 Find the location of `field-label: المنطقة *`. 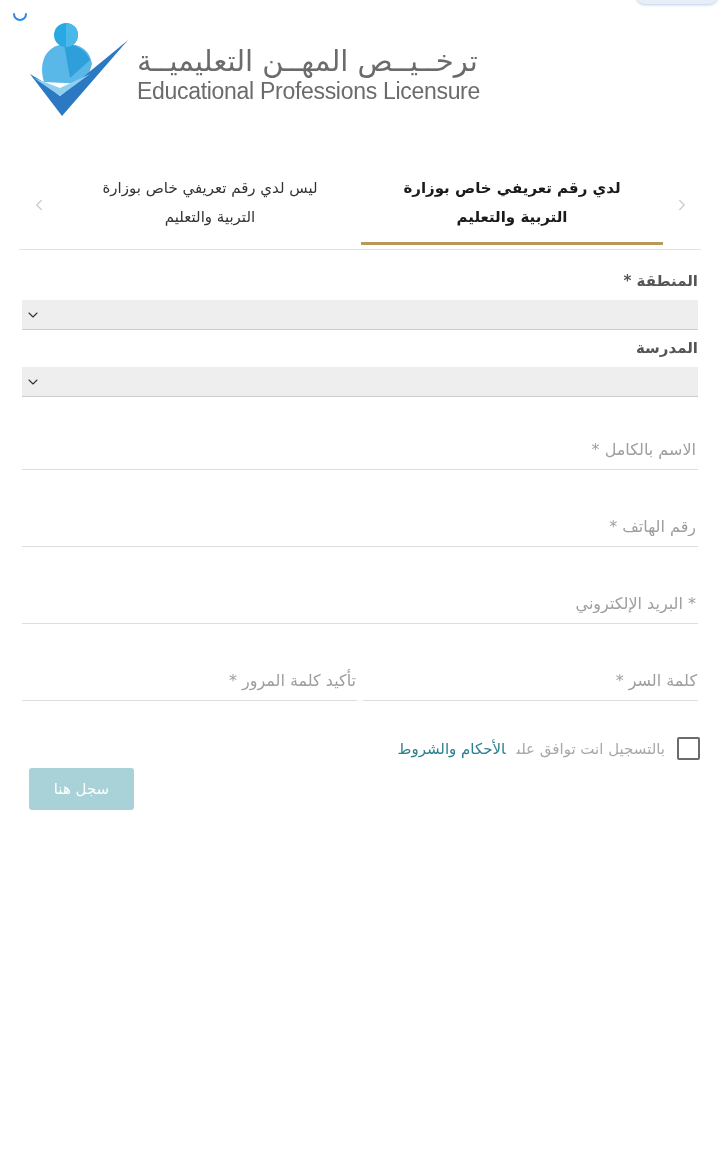

field-label: المنطقة * is located at coordinates (660, 281).